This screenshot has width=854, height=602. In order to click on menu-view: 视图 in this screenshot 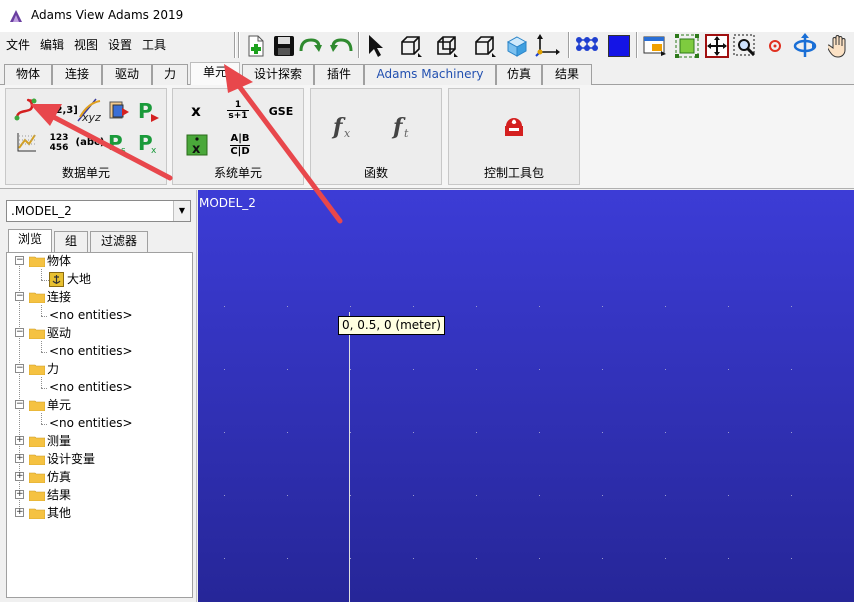, I will do `click(86, 44)`.